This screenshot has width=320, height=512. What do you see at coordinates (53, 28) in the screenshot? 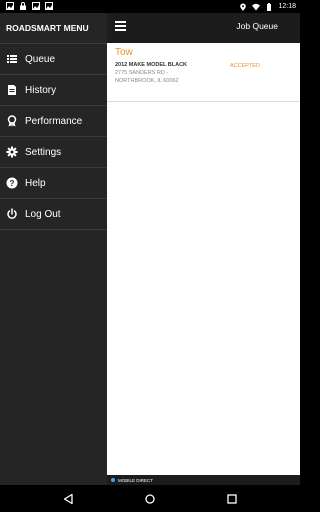
I see `drawer-title: ROADSMART MENU` at bounding box center [53, 28].